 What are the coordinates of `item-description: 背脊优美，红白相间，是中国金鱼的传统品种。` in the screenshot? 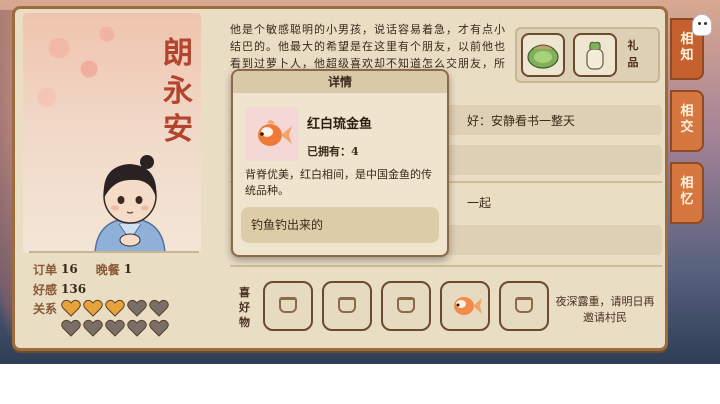 It's located at (338, 182).